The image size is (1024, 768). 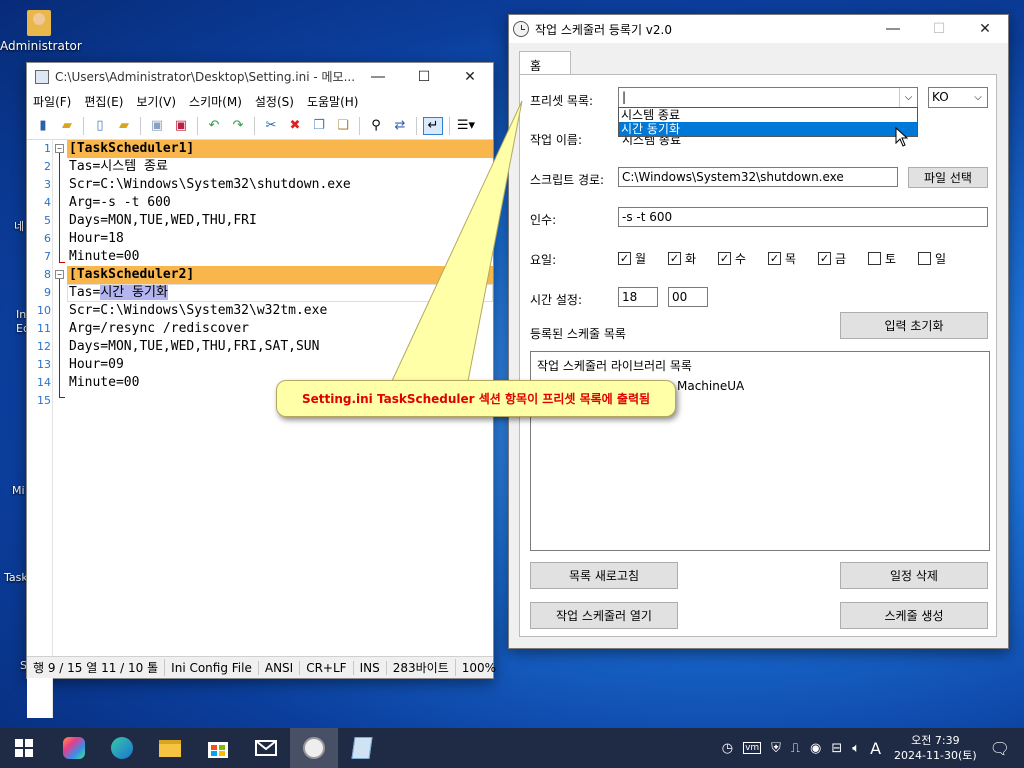 What do you see at coordinates (124, 126) in the screenshot?
I see `open-document-icon: ▰` at bounding box center [124, 126].